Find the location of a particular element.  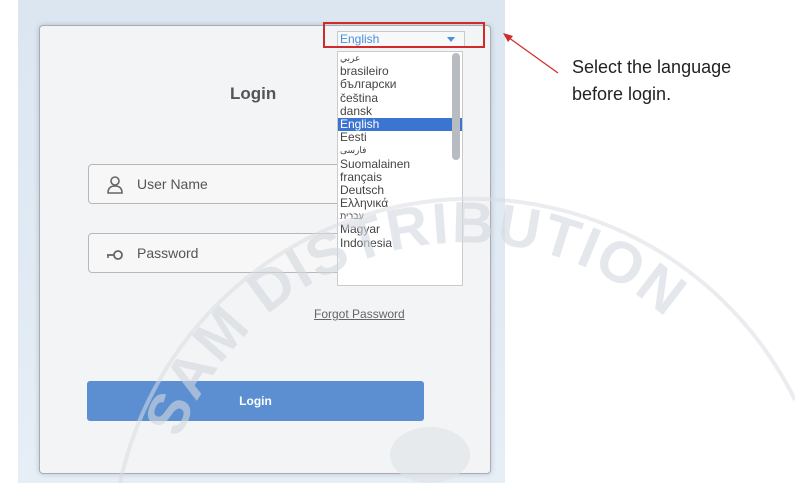

language-highlight-box is located at coordinates (404, 35).